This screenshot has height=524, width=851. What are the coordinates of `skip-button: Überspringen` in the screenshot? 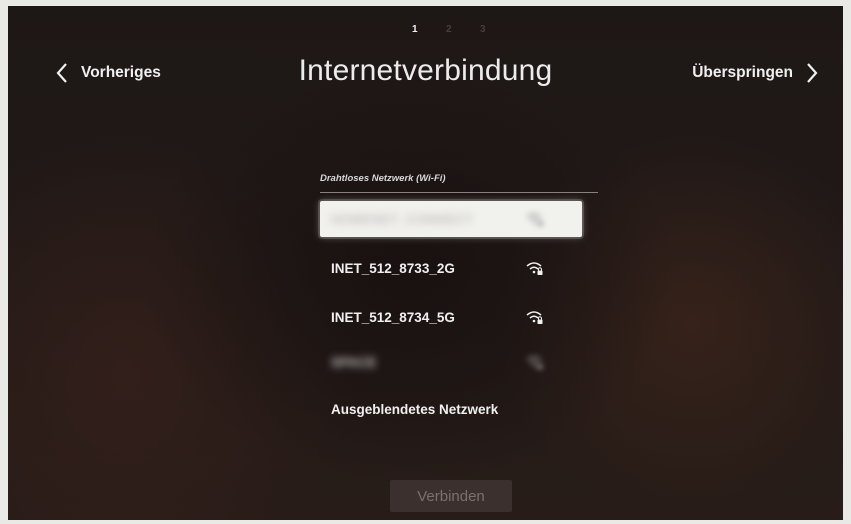 It's located at (755, 73).